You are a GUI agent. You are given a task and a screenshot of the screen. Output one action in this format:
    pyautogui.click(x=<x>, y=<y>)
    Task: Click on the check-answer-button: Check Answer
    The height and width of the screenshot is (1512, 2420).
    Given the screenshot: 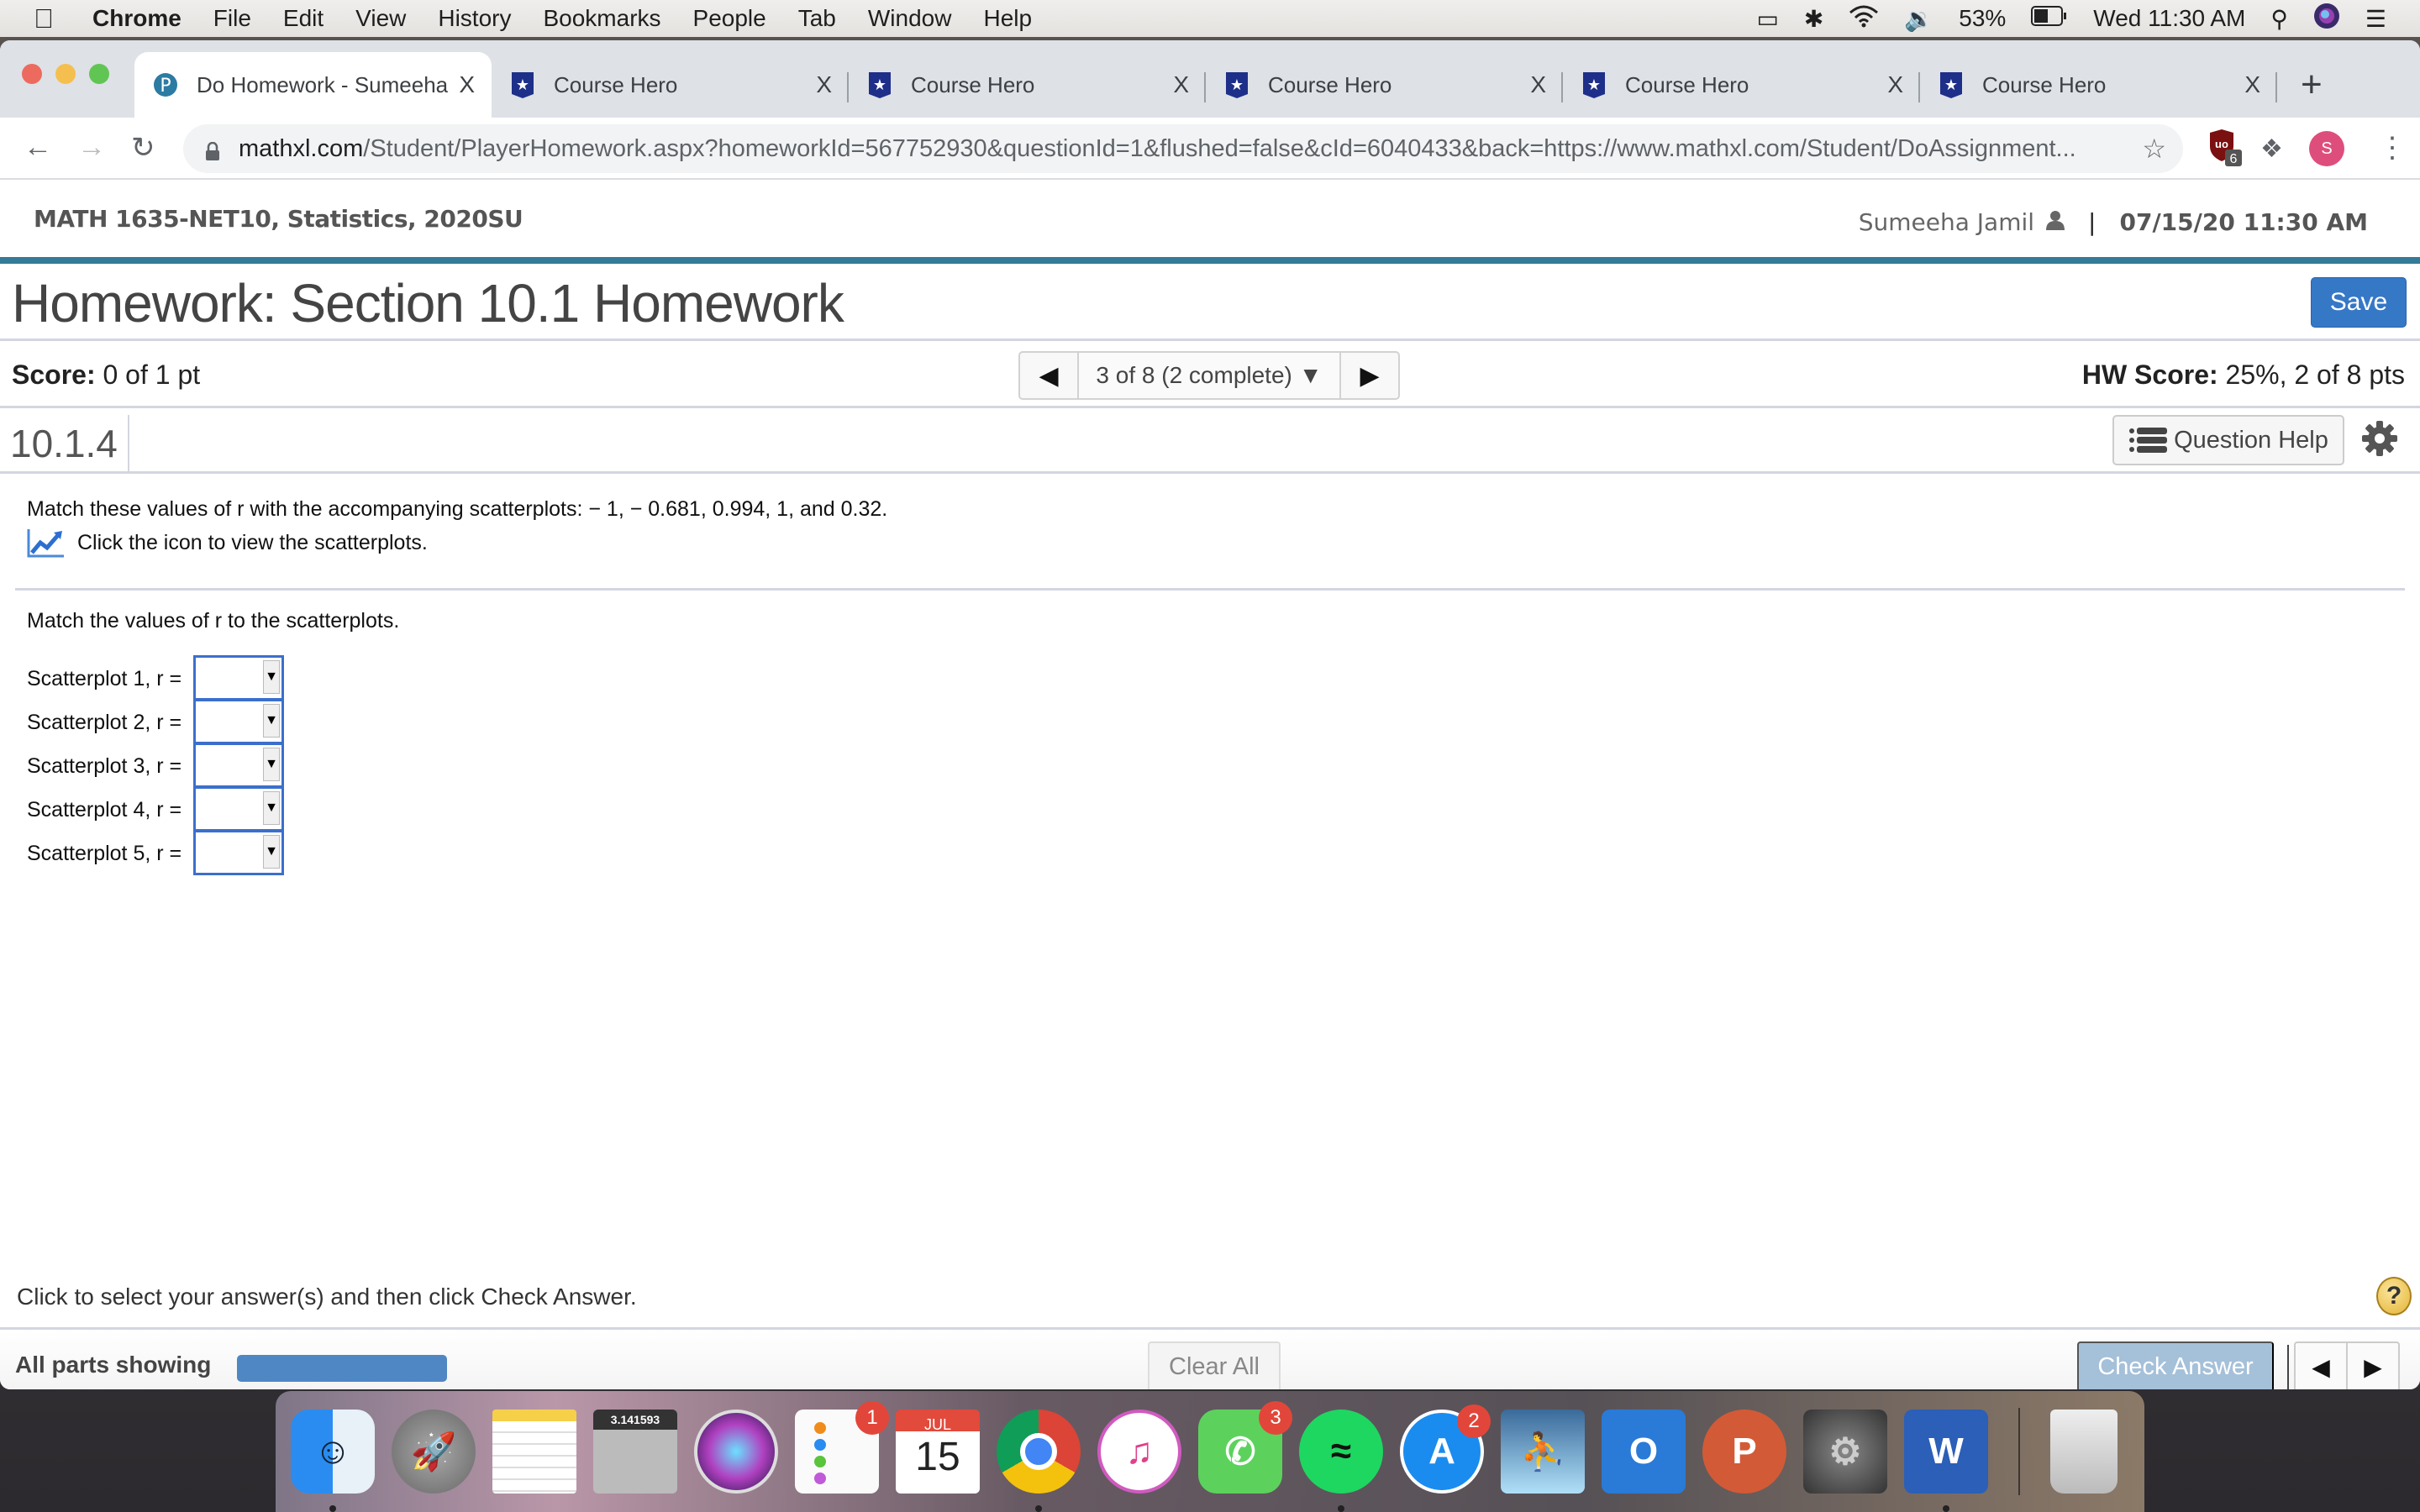 What is the action you would take?
    pyautogui.click(x=2175, y=1365)
    